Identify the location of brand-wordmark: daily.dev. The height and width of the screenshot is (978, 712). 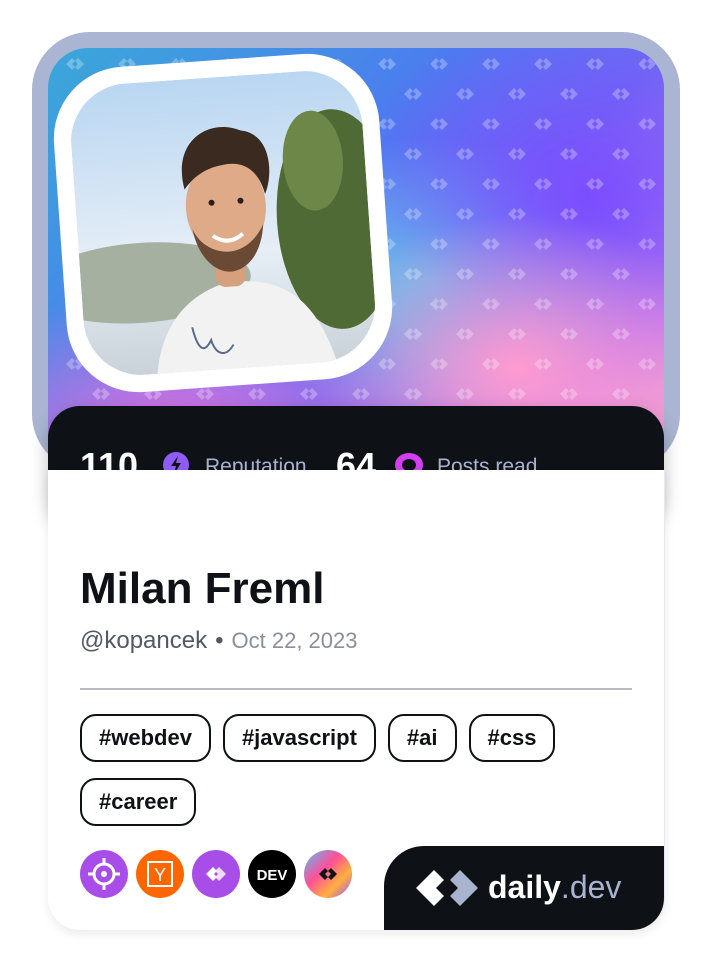
(554, 887).